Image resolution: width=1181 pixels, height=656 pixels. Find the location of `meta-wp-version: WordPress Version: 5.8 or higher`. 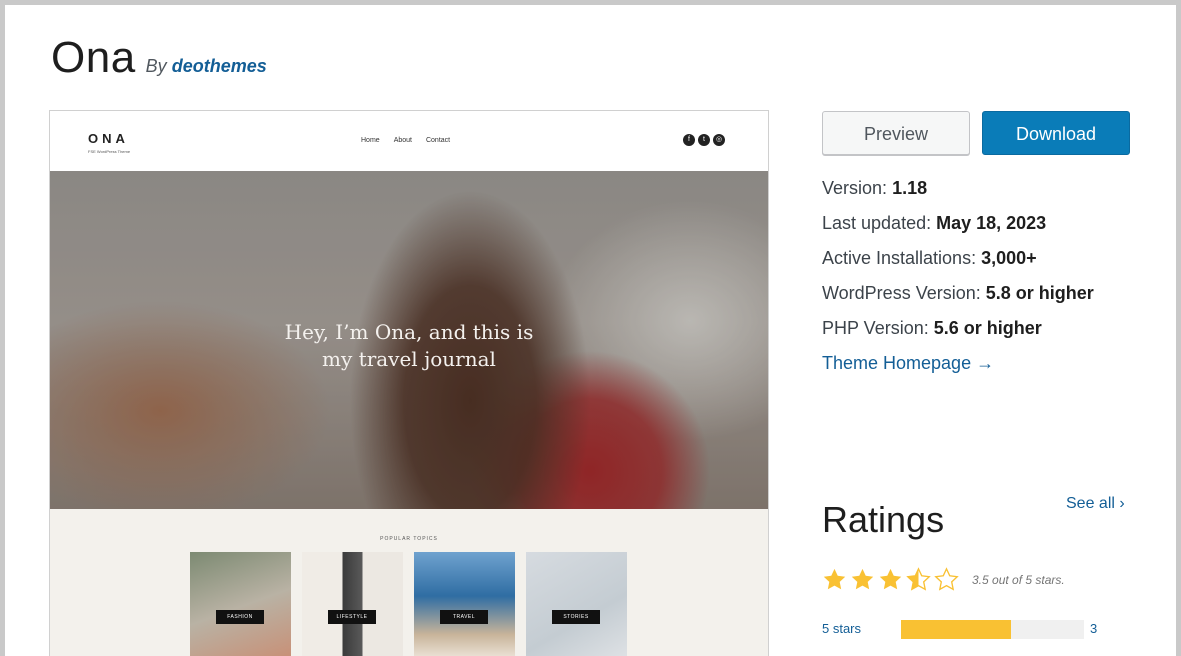

meta-wp-version: WordPress Version: 5.8 or higher is located at coordinates (958, 299).